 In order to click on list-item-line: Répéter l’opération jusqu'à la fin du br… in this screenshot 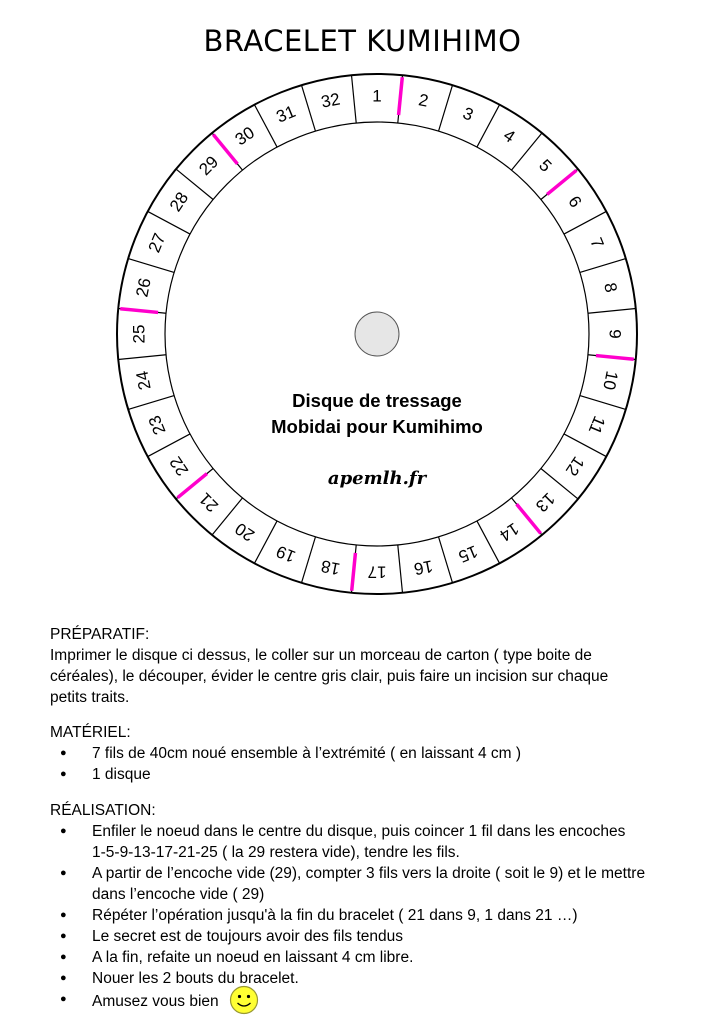, I will do `click(335, 915)`.